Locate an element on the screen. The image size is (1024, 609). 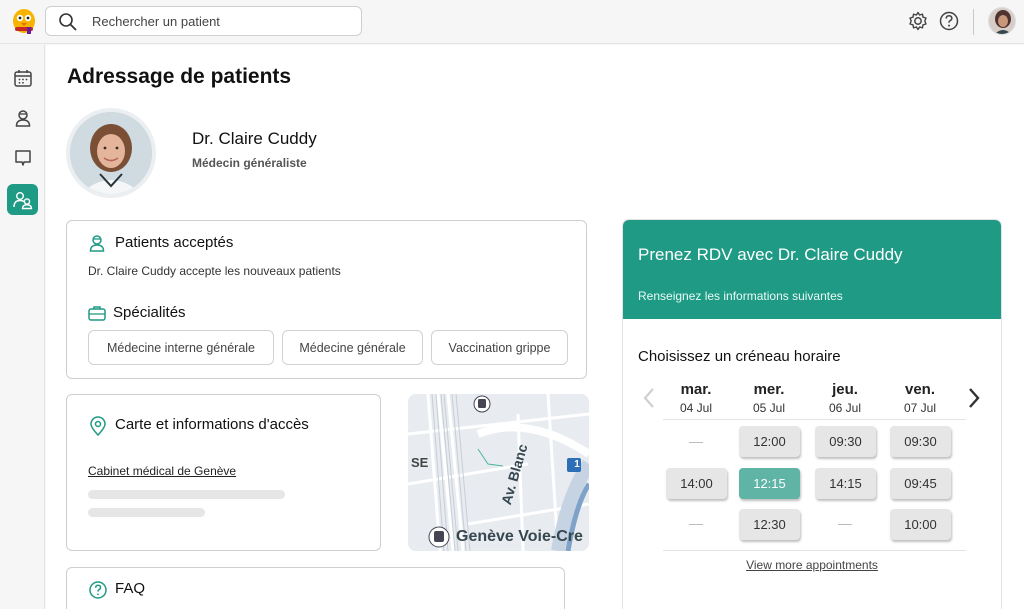
doctor-role: Médecin généraliste is located at coordinates (249, 163).